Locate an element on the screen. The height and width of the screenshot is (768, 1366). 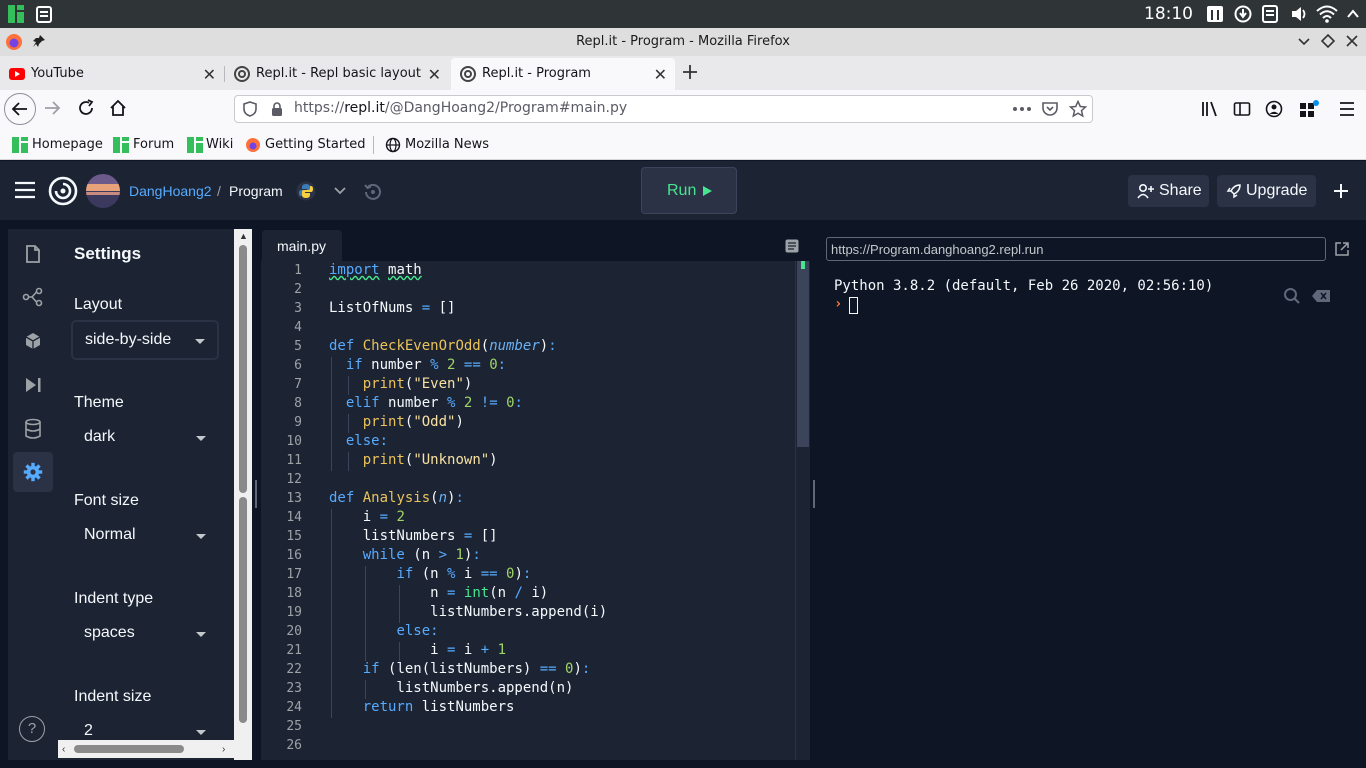
home-icon is located at coordinates (118, 108).